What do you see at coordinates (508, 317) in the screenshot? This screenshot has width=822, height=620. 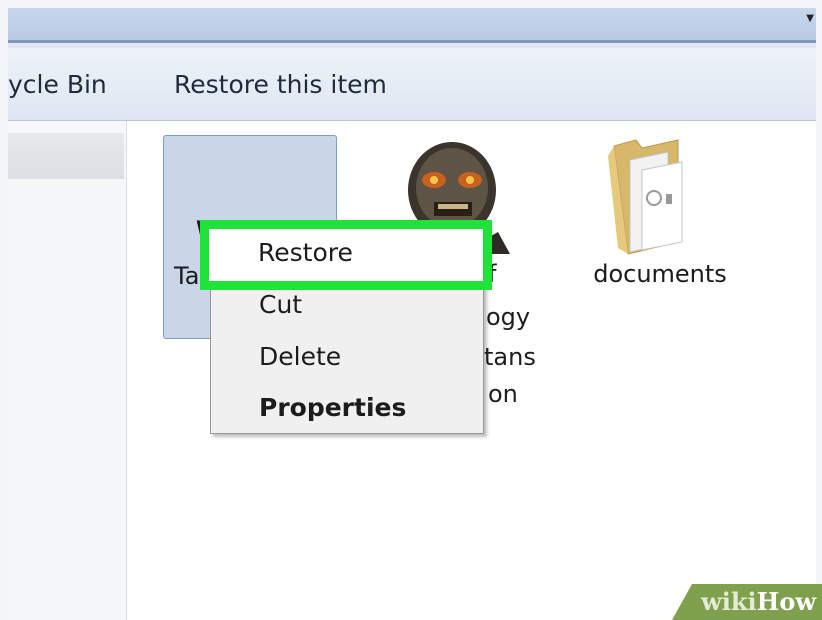 I see `zombie-file-label-line2: ogy` at bounding box center [508, 317].